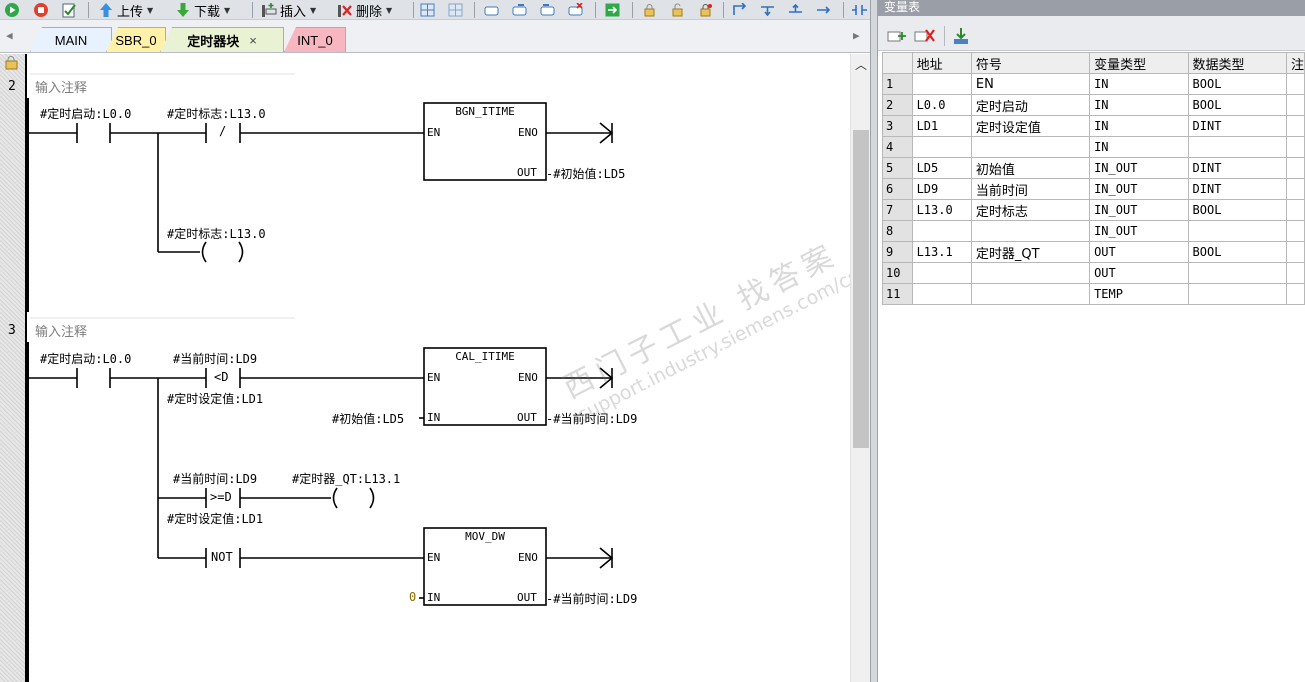 This screenshot has height=682, width=1305. I want to click on tab-timer-block: 定时器块 ×, so click(222, 39).